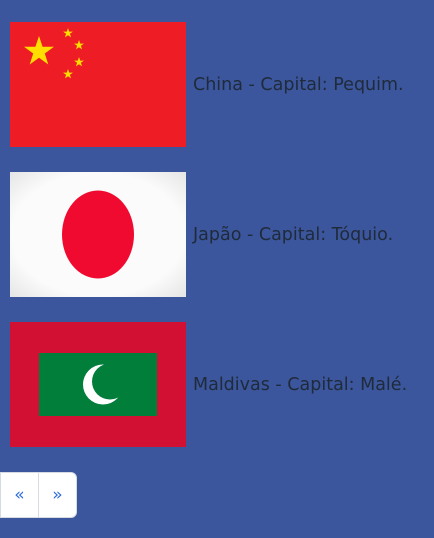 The width and height of the screenshot is (434, 538). Describe the element at coordinates (298, 84) in the screenshot. I see `country-caption: China - Capital: Pequim.` at that location.